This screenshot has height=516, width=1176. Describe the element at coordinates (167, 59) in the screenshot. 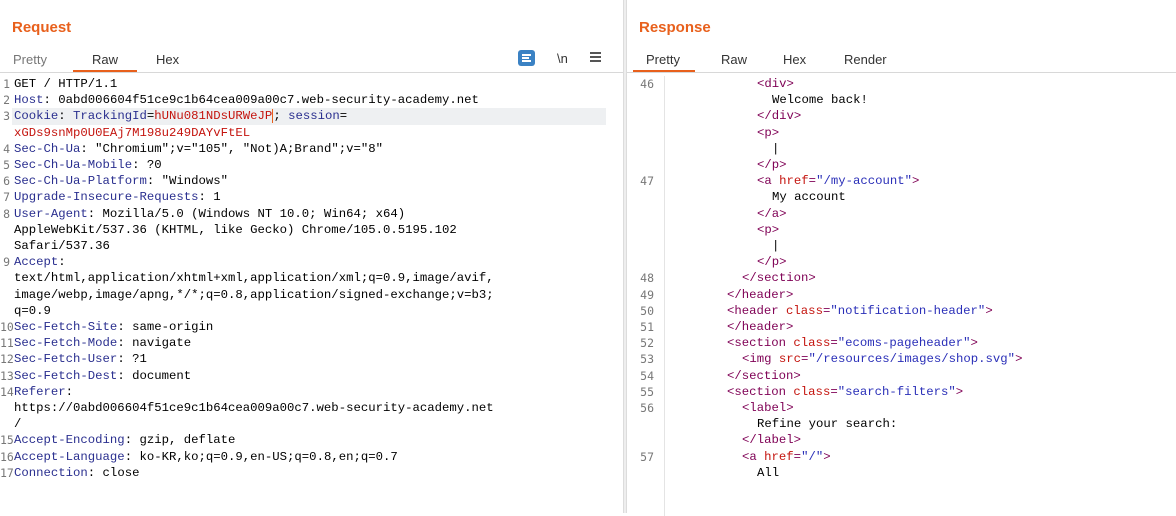

I see `request-tab-hex: Hex` at that location.